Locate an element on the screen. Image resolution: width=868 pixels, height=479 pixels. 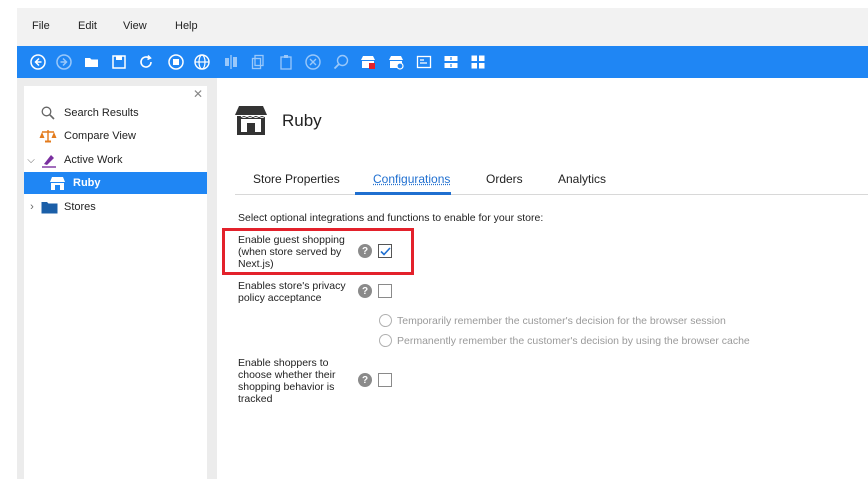
tree-item-search-results: Search Results is located at coordinates (115, 113).